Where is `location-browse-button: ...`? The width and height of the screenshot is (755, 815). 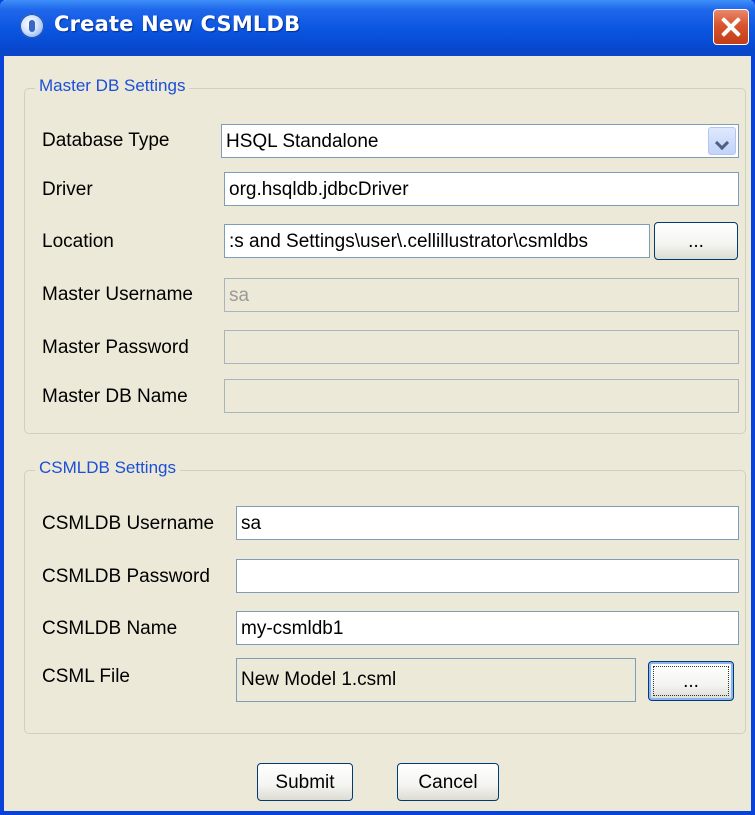 location-browse-button: ... is located at coordinates (696, 241).